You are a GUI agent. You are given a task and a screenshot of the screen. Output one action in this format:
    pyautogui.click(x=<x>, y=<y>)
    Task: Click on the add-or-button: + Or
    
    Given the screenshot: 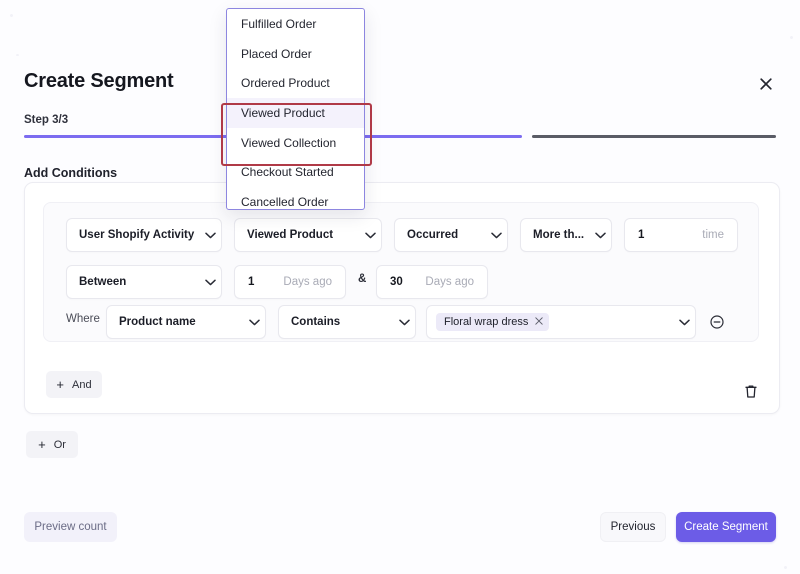 What is the action you would take?
    pyautogui.click(x=52, y=444)
    